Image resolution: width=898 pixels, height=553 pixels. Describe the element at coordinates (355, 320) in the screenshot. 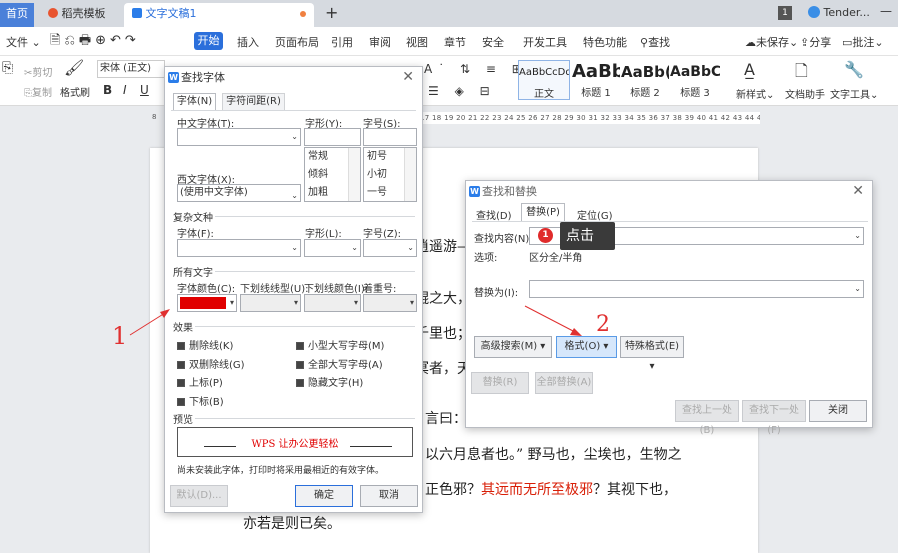

I see `annotation-arrows` at that location.